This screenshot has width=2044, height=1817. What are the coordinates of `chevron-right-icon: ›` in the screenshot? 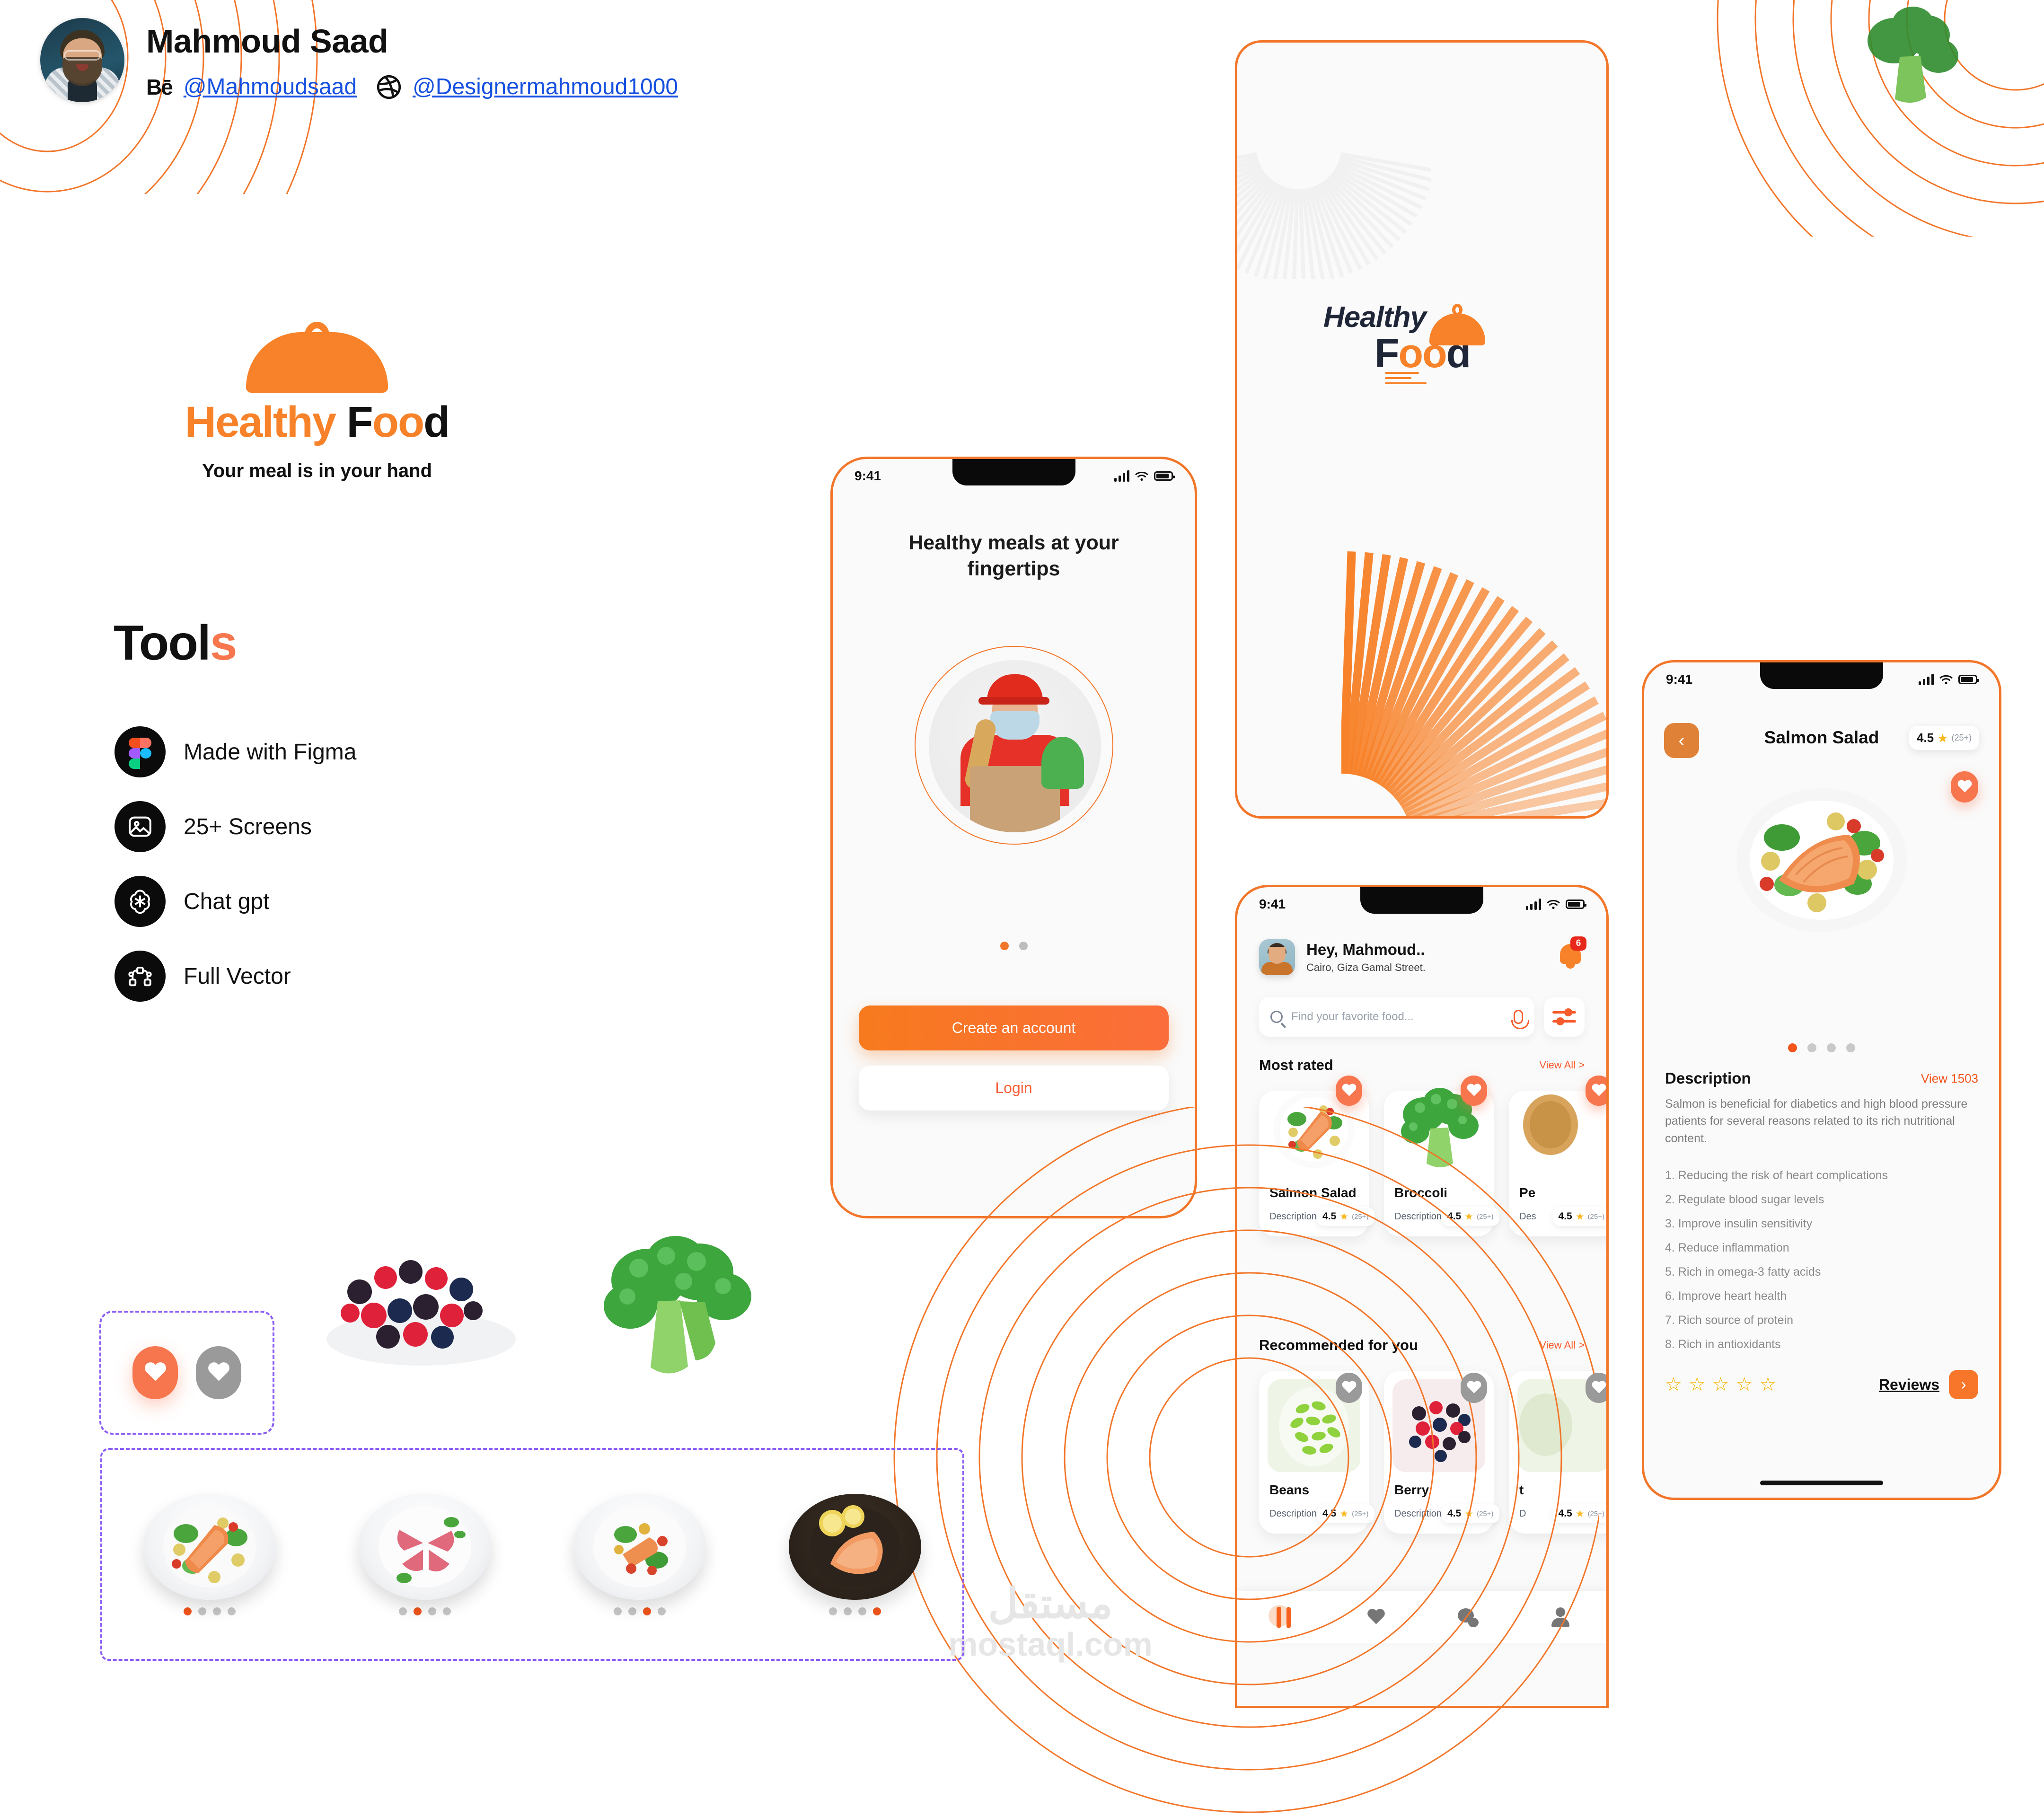 It's located at (1963, 1385).